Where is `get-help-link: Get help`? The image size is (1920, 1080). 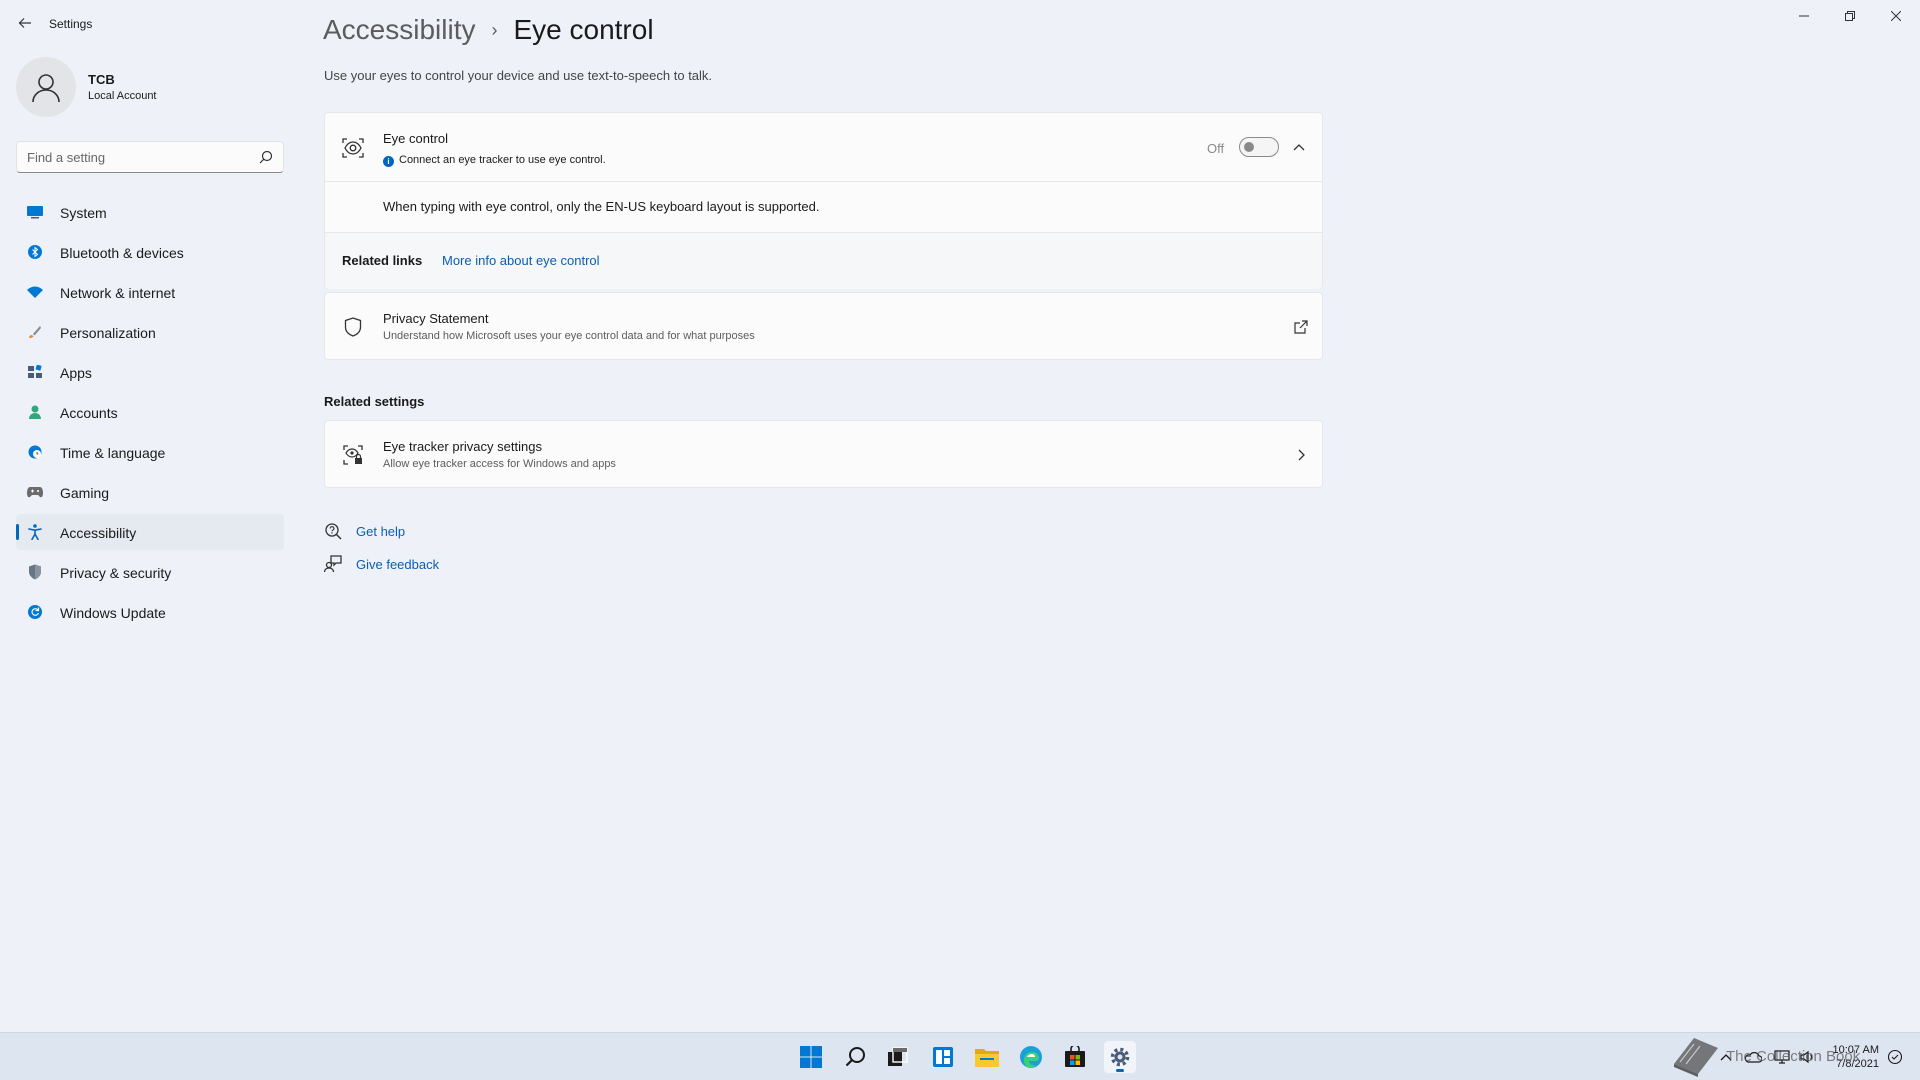 get-help-link: Get help is located at coordinates (380, 531).